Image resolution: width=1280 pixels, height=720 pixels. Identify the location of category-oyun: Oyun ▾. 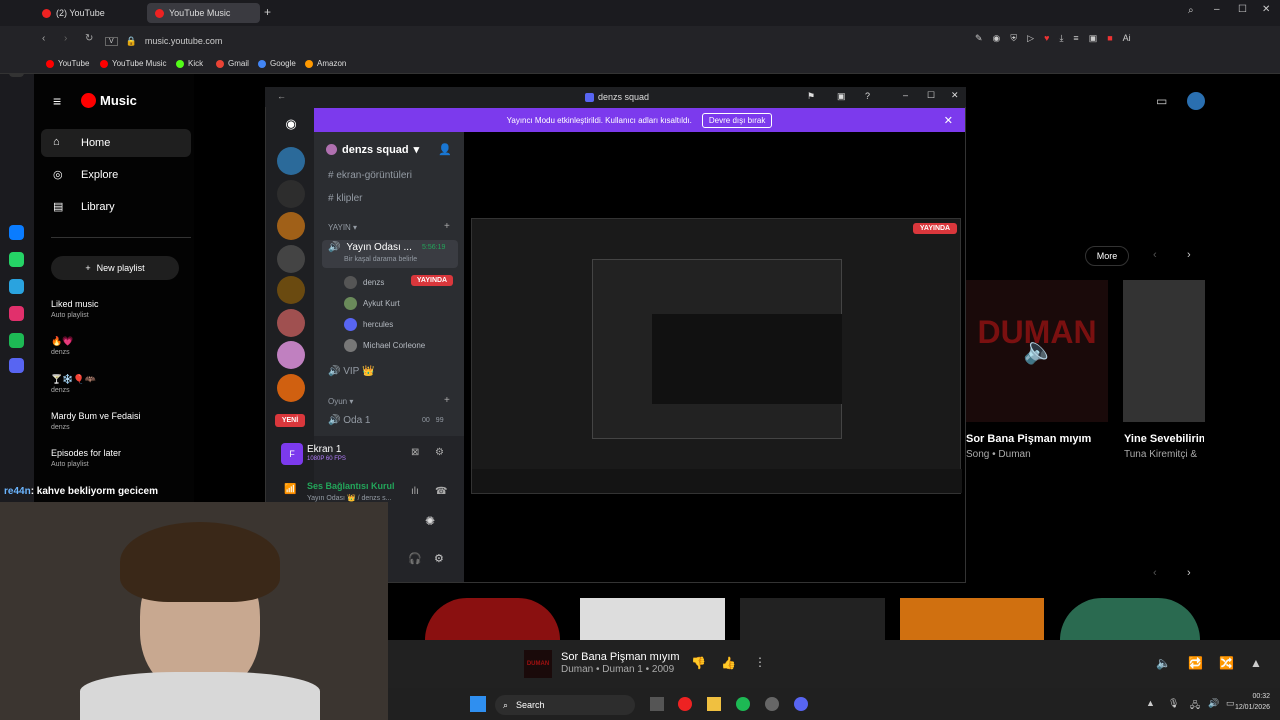
(340, 401).